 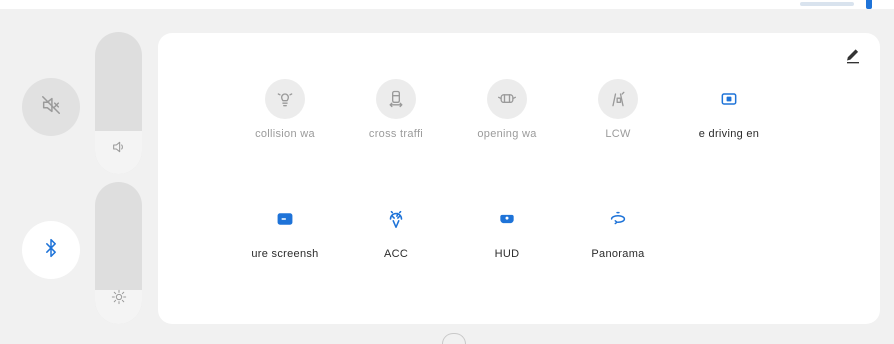 What do you see at coordinates (396, 134) in the screenshot?
I see `tile-label: cross traffi` at bounding box center [396, 134].